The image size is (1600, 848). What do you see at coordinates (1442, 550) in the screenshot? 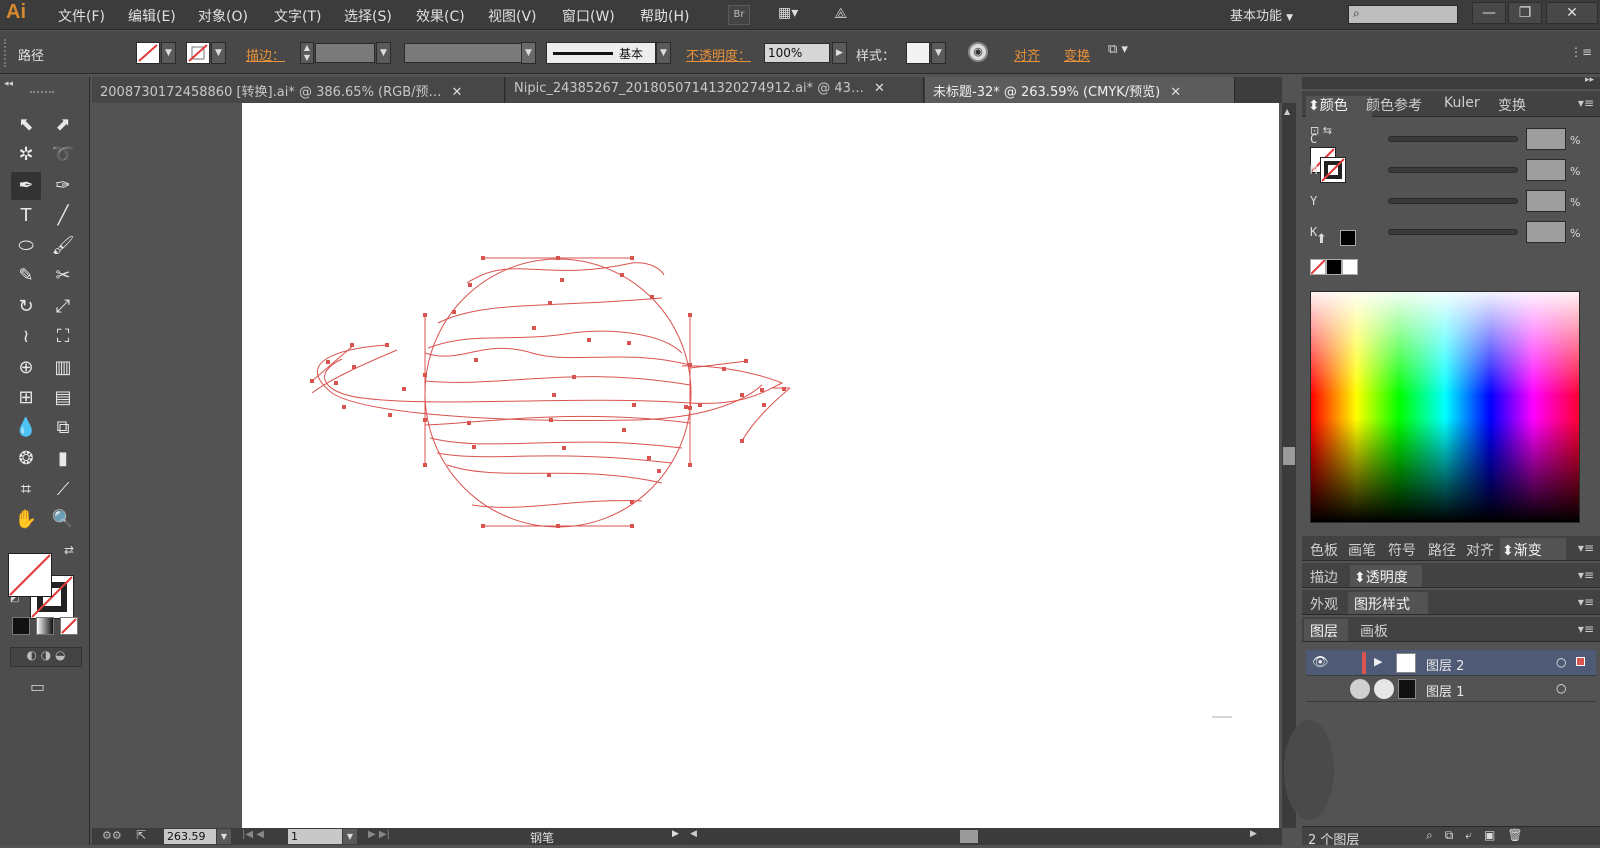
I see `tab-pathfinder: 路径` at bounding box center [1442, 550].